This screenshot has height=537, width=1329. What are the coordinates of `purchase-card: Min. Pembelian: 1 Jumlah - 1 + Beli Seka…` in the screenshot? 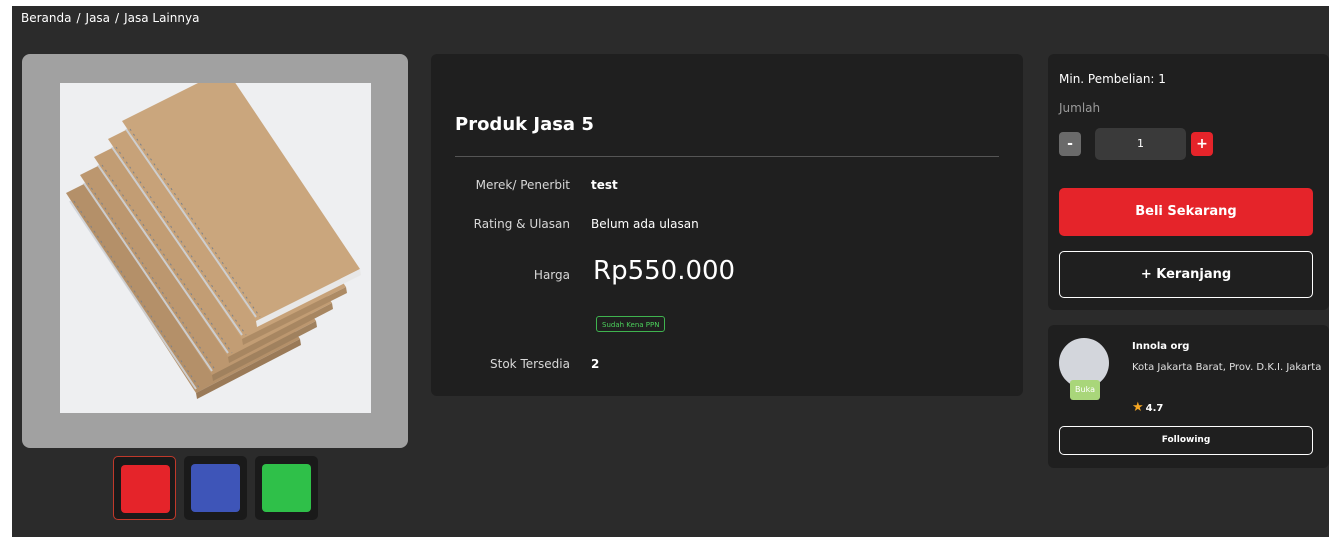 It's located at (1188, 182).